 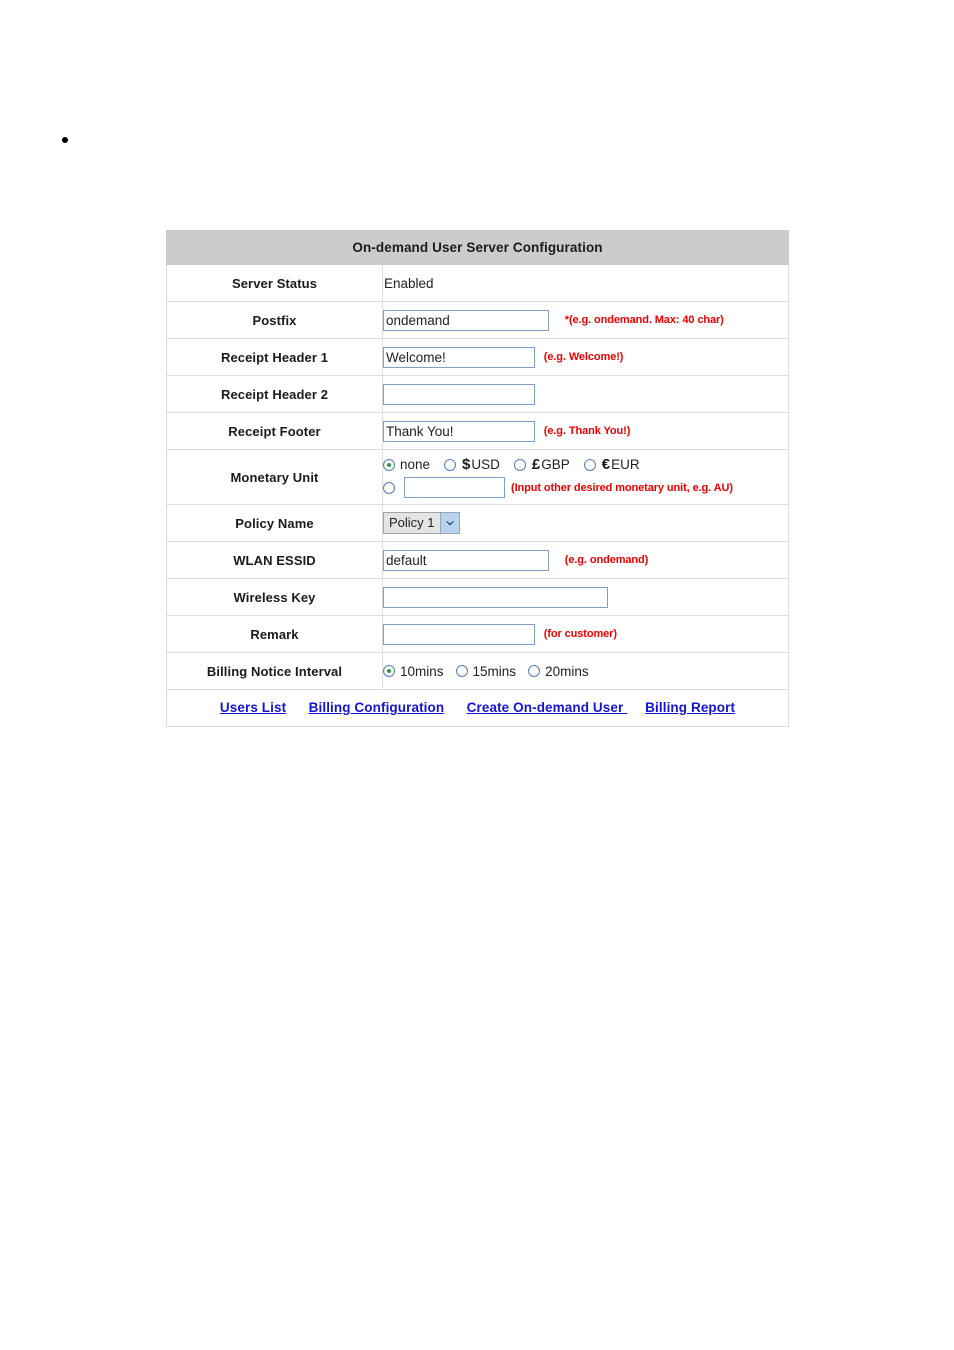 What do you see at coordinates (466, 464) in the screenshot?
I see `dollar-sign-icon: $` at bounding box center [466, 464].